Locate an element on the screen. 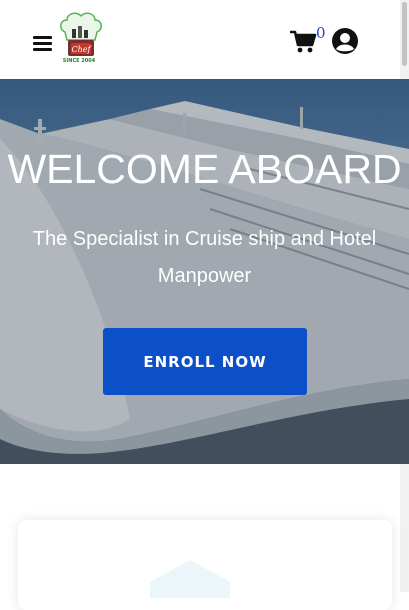 Image resolution: width=409 pixels, height=610 pixels. hero-title: WELCOME ABOARD is located at coordinates (204, 169).